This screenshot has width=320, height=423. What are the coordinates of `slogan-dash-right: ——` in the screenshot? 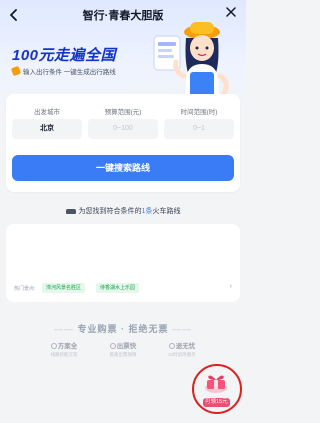 It's located at (182, 329).